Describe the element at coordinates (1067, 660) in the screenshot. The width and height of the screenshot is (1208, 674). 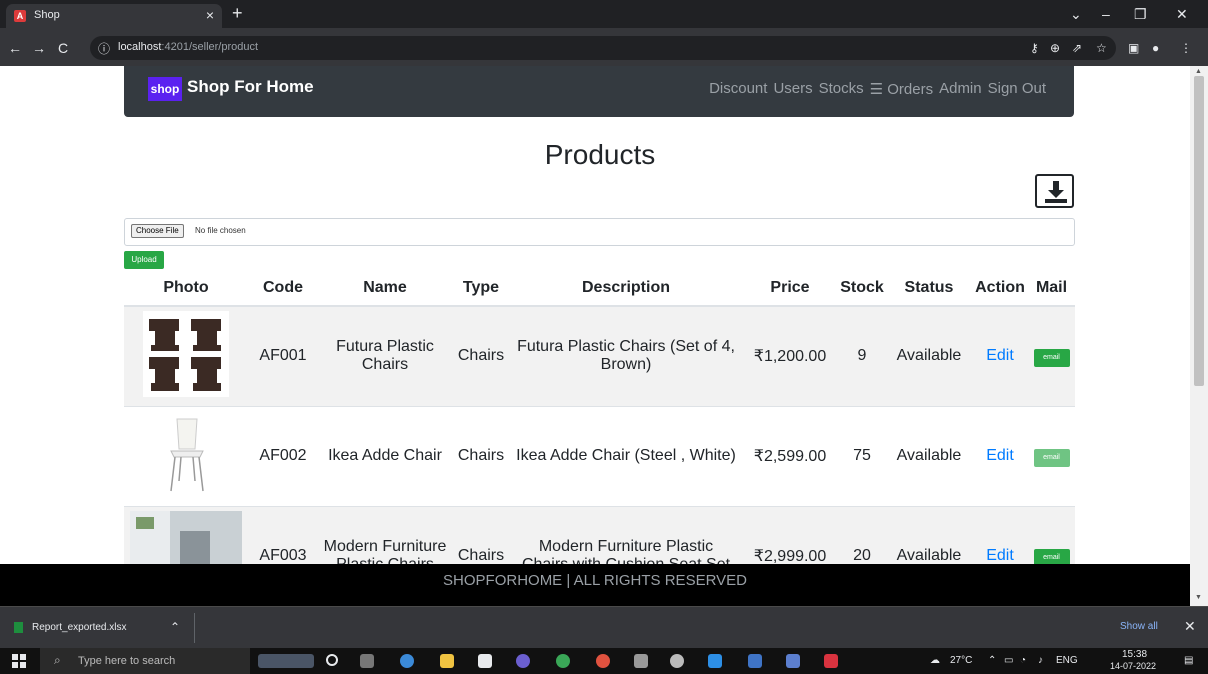
I see `language-indicator: ENG` at that location.